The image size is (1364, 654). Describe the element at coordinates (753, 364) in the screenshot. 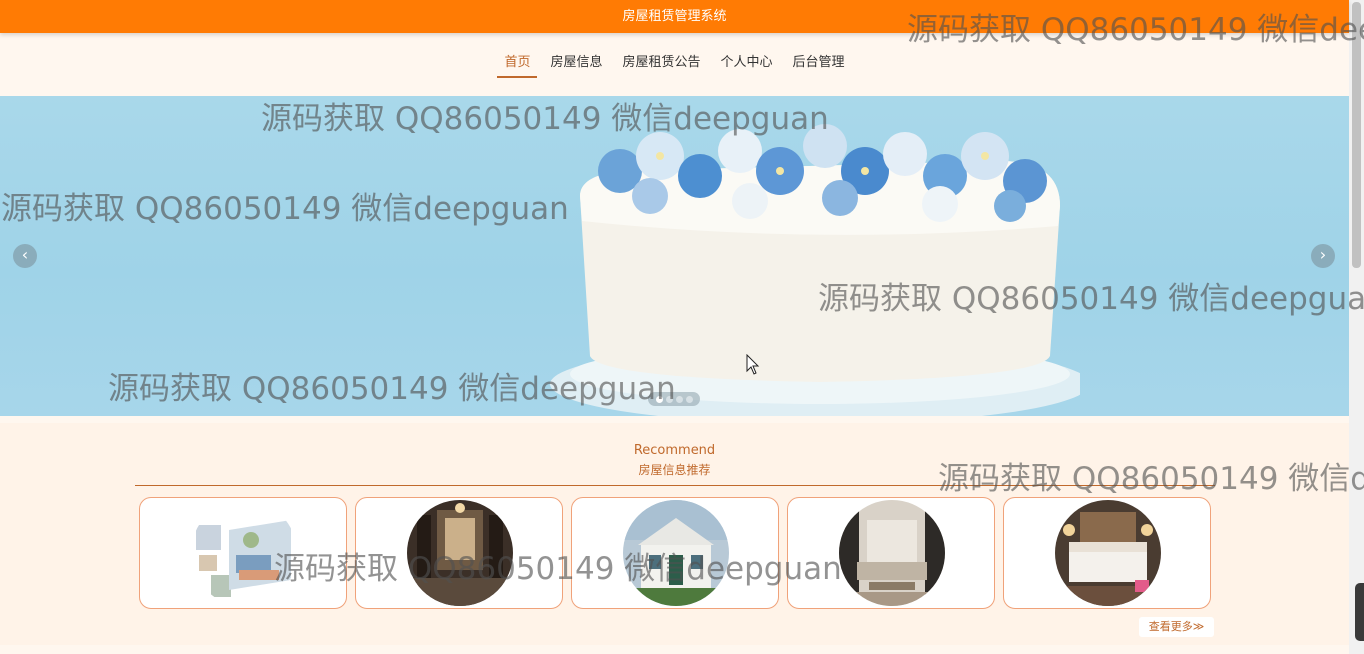

I see `mouse-cursor-icon` at that location.